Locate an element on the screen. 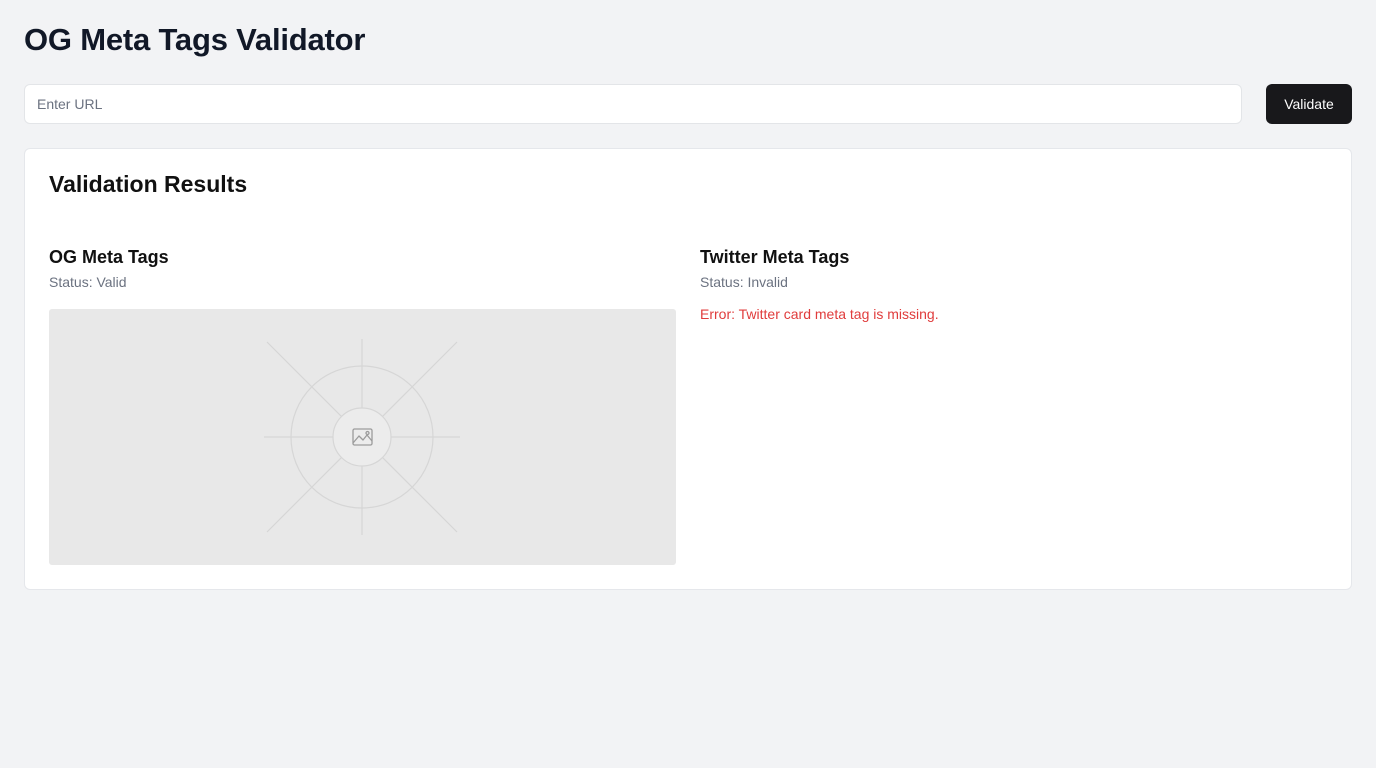  url-input is located at coordinates (633, 104).